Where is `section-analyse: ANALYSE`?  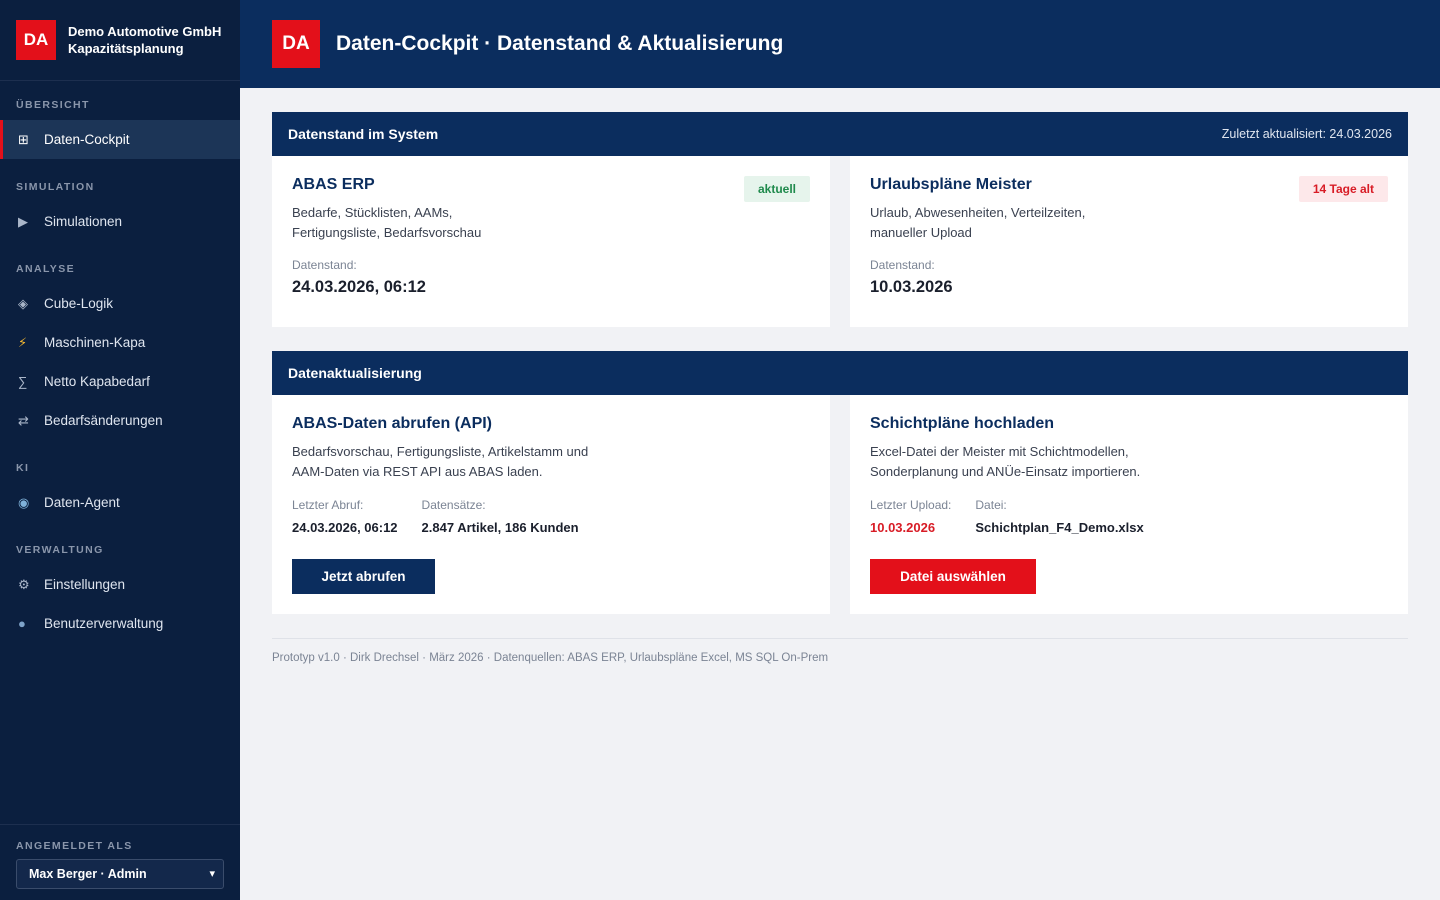
section-analyse: ANALYSE is located at coordinates (46, 269).